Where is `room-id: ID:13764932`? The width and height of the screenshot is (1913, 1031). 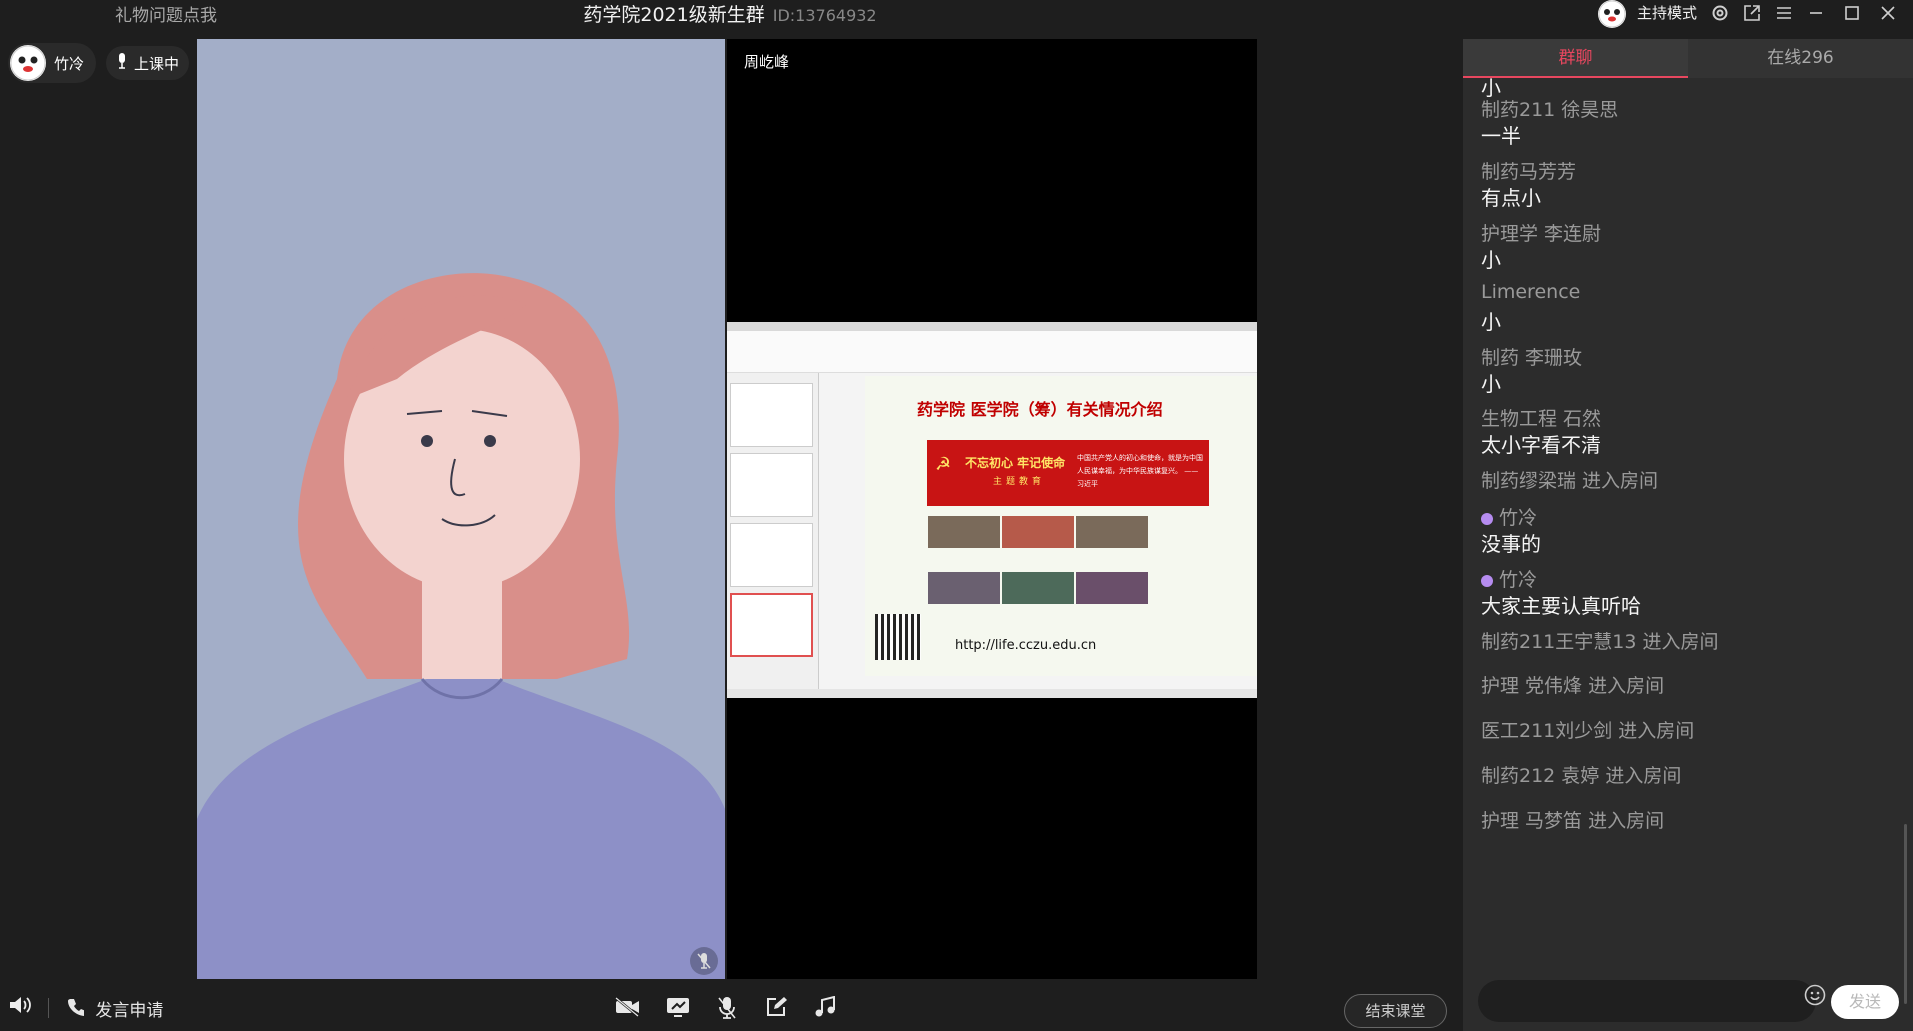 room-id: ID:13764932 is located at coordinates (824, 15).